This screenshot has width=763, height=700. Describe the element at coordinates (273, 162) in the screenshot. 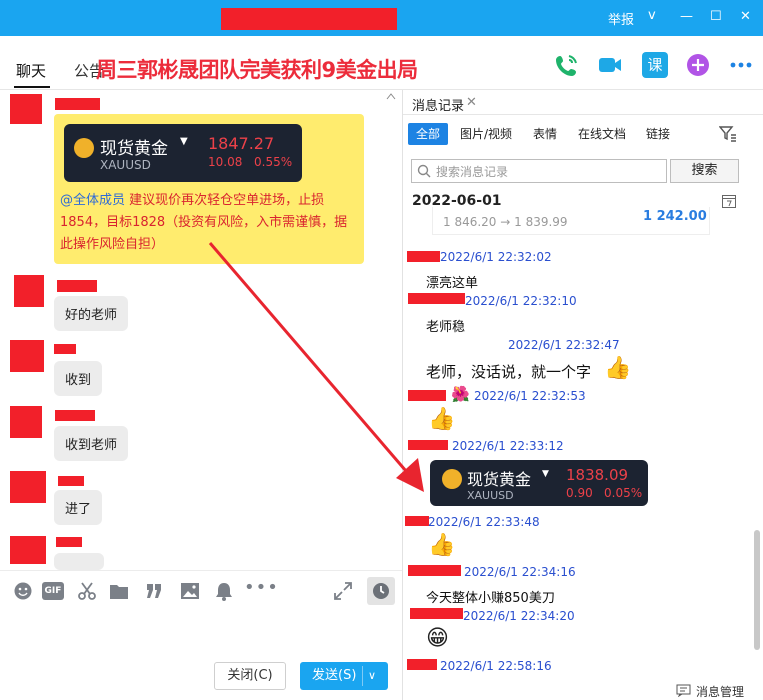

I see `quote-change-pct: 0.55%` at that location.